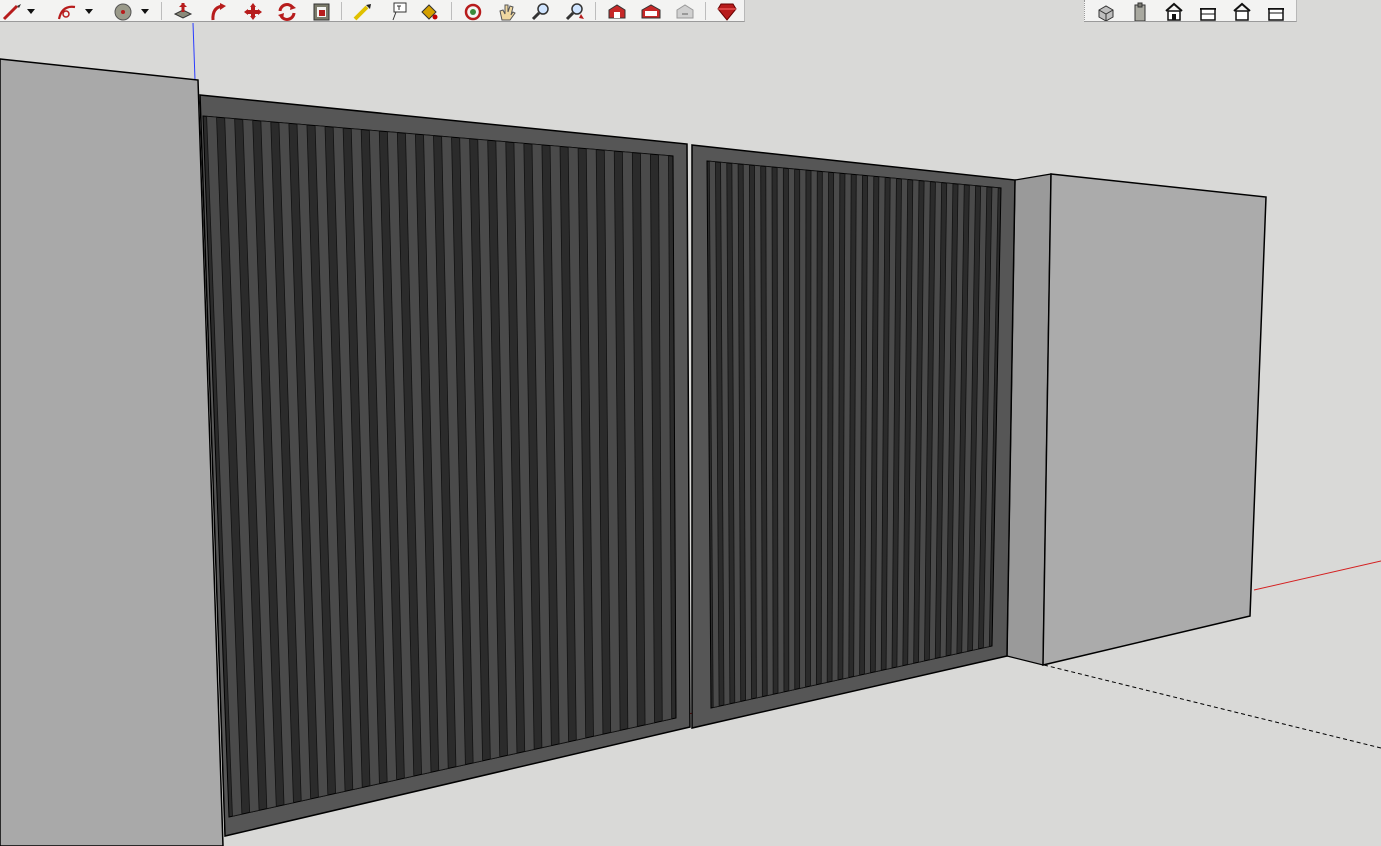  Describe the element at coordinates (321, 11) in the screenshot. I see `offset-icon` at that location.